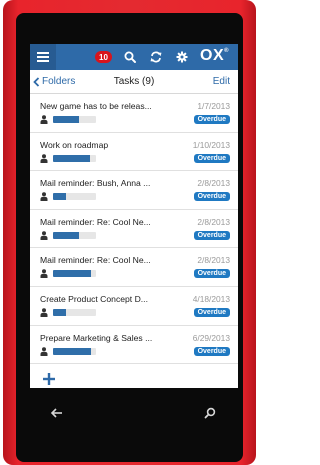 This screenshot has height=465, width=320. I want to click on task-title: Work on roadmap, so click(74, 144).